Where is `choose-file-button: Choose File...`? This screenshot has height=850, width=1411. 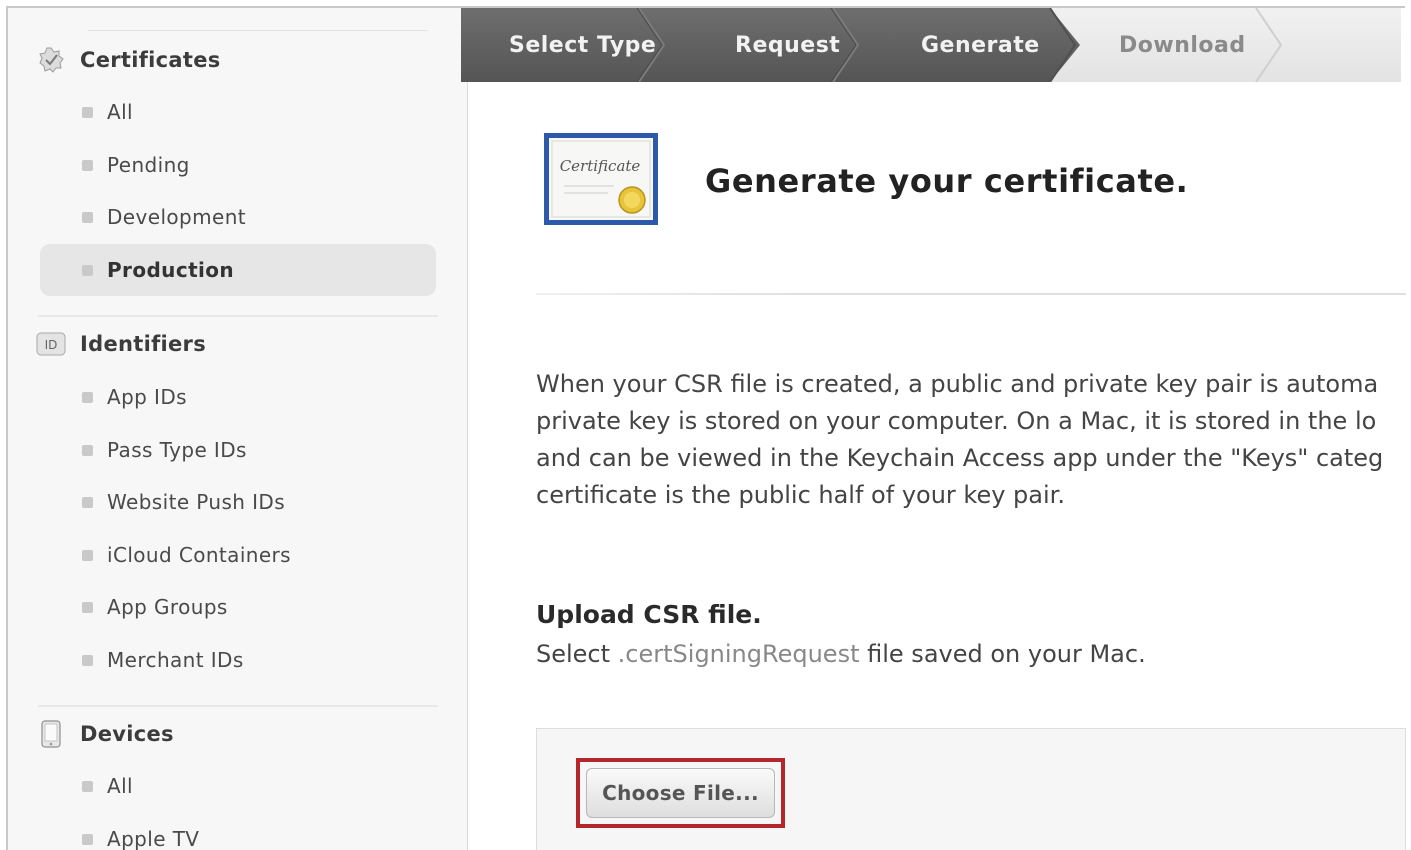 choose-file-button: Choose File... is located at coordinates (680, 793).